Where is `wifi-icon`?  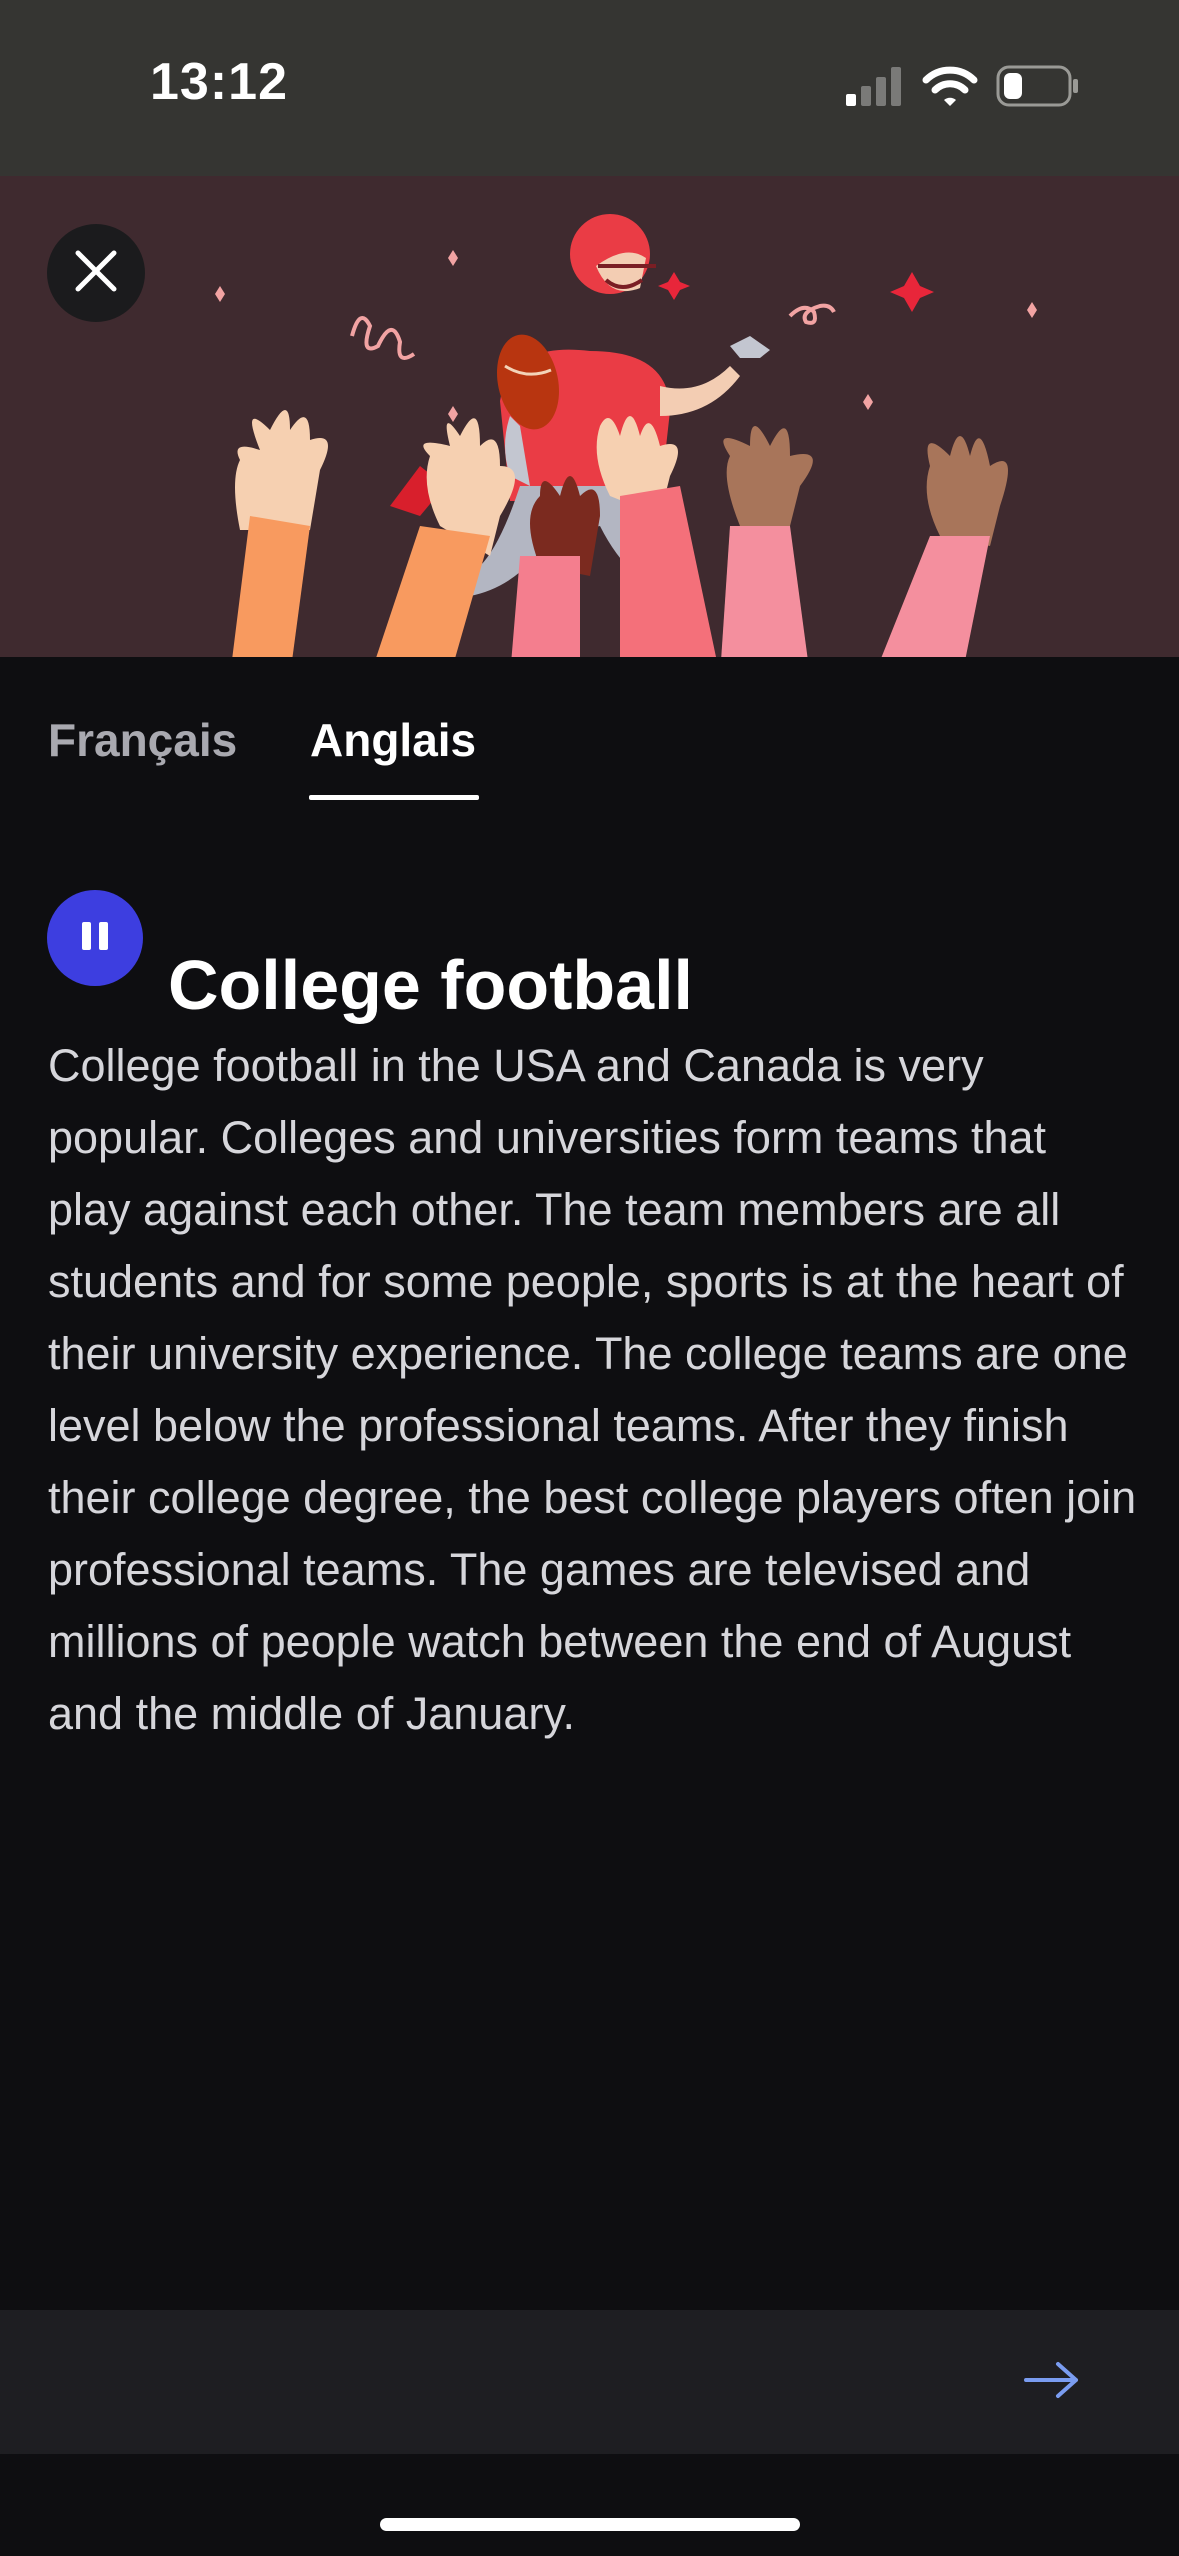 wifi-icon is located at coordinates (950, 88).